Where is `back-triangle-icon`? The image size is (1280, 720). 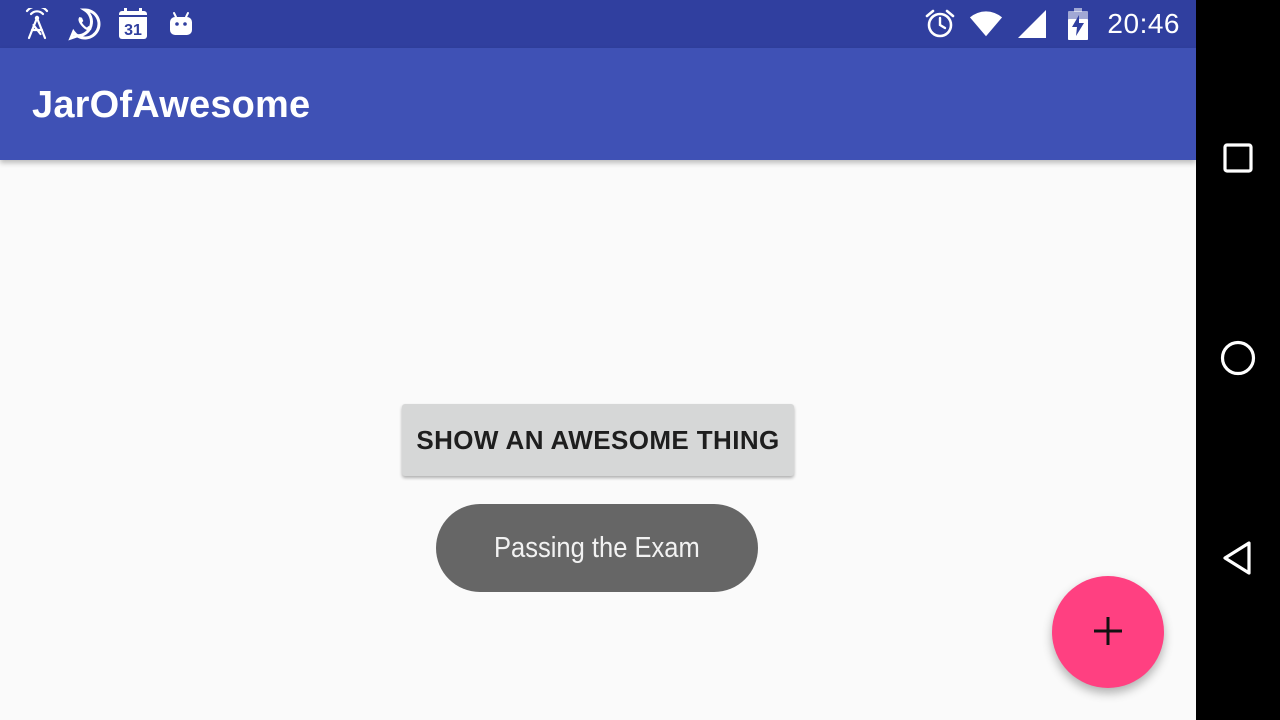 back-triangle-icon is located at coordinates (1238, 560).